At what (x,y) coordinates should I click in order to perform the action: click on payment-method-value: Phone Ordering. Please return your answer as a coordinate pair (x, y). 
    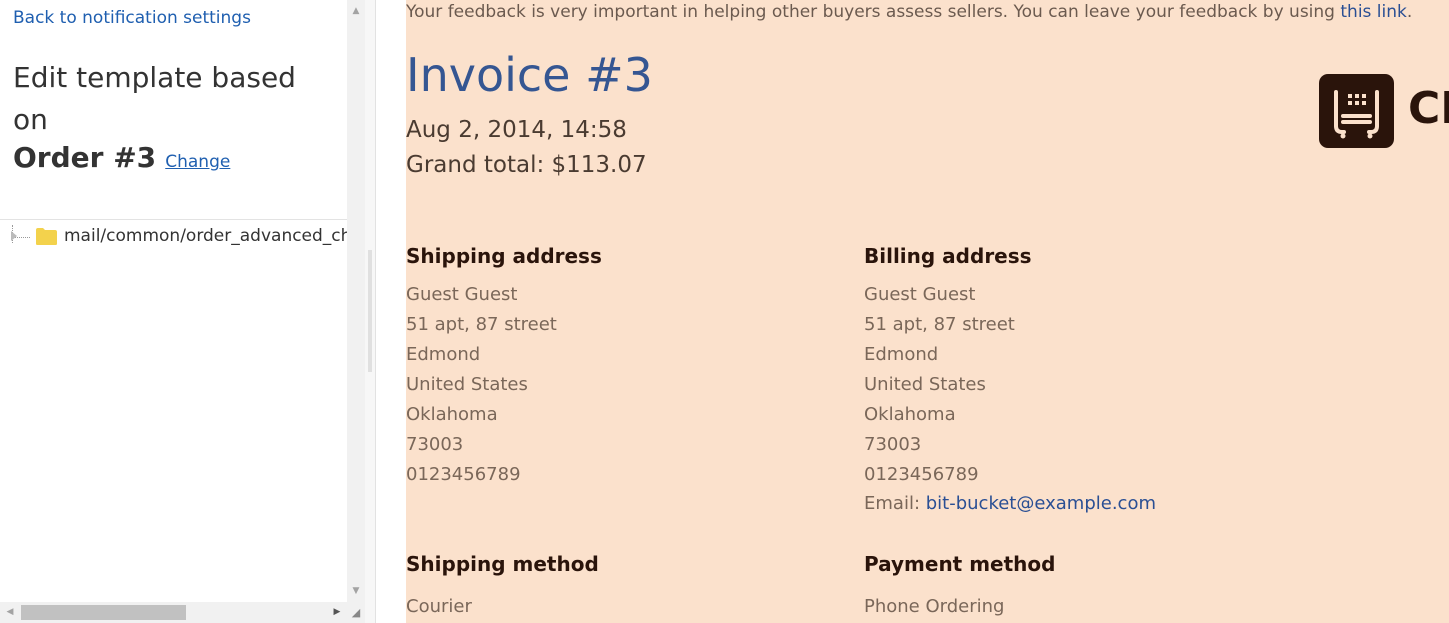
    Looking at the image, I should click on (934, 606).